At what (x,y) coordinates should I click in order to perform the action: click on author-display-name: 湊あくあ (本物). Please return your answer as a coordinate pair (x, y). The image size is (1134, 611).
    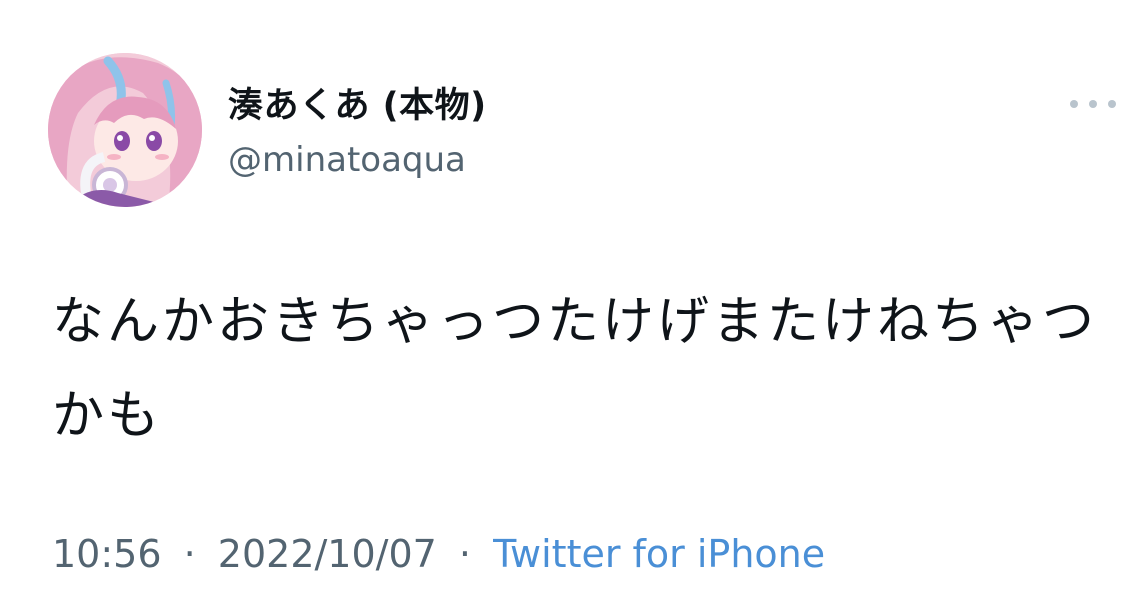
    Looking at the image, I should click on (357, 106).